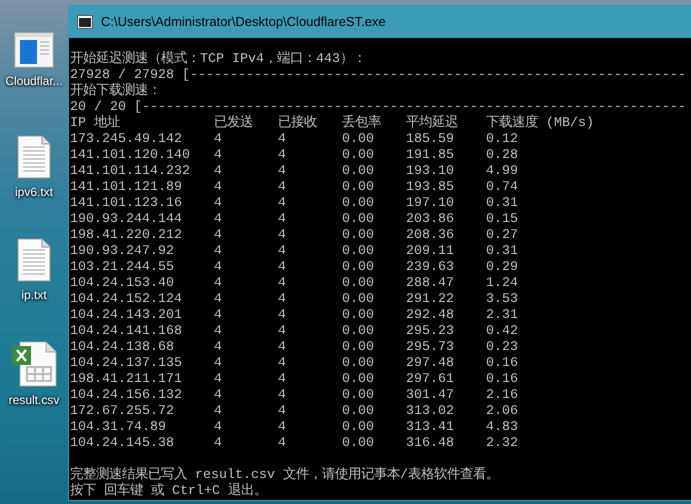 This screenshot has height=504, width=691. I want to click on column-header: 已接收, so click(298, 124).